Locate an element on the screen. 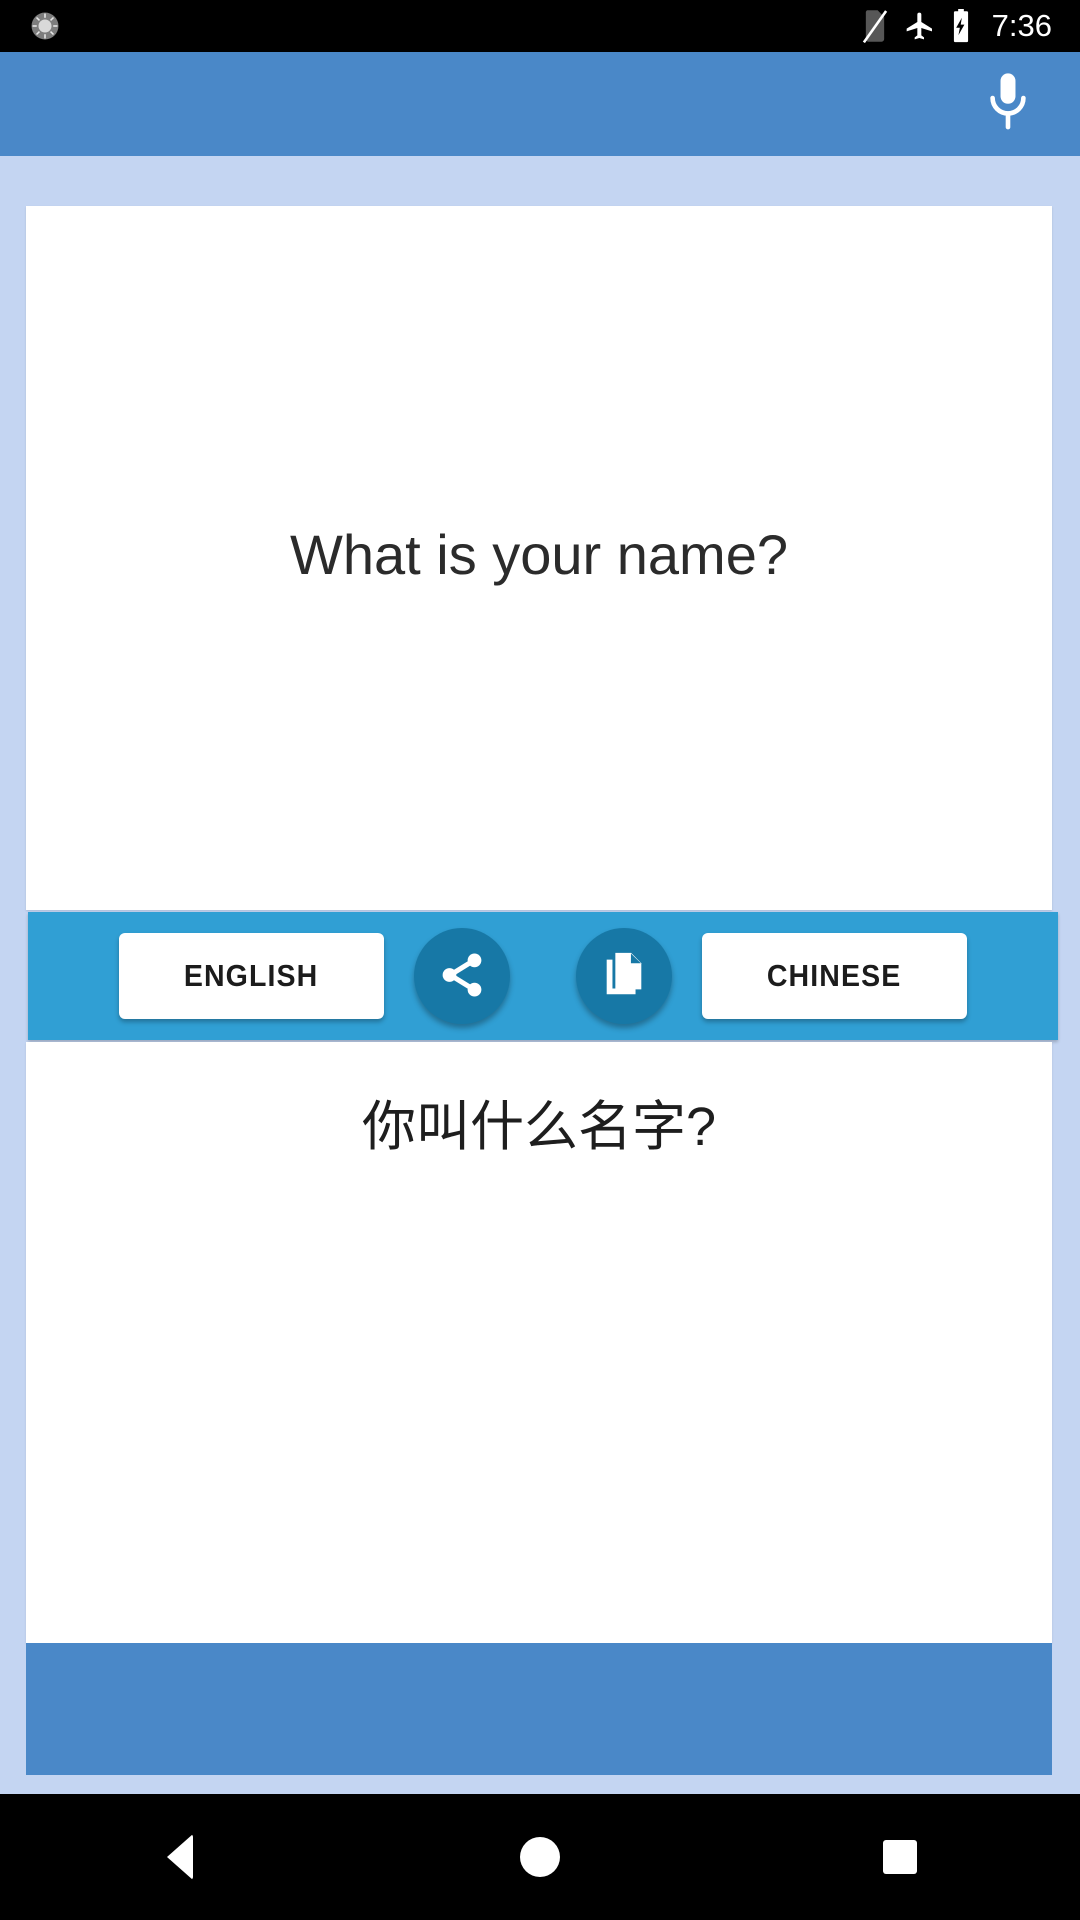  back-triangle-icon is located at coordinates (180, 1857).